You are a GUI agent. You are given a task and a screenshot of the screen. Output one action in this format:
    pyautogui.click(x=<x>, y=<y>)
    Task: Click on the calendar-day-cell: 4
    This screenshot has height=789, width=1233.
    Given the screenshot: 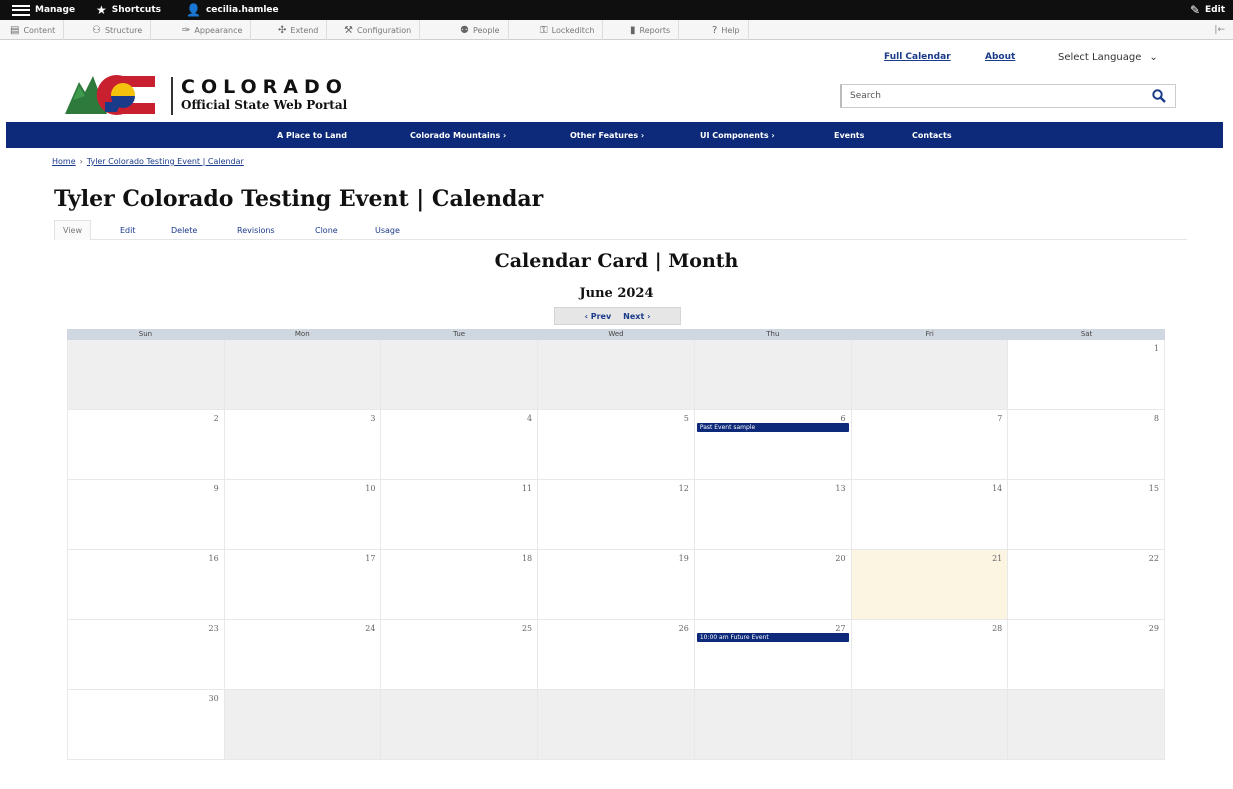 What is the action you would take?
    pyautogui.click(x=460, y=445)
    